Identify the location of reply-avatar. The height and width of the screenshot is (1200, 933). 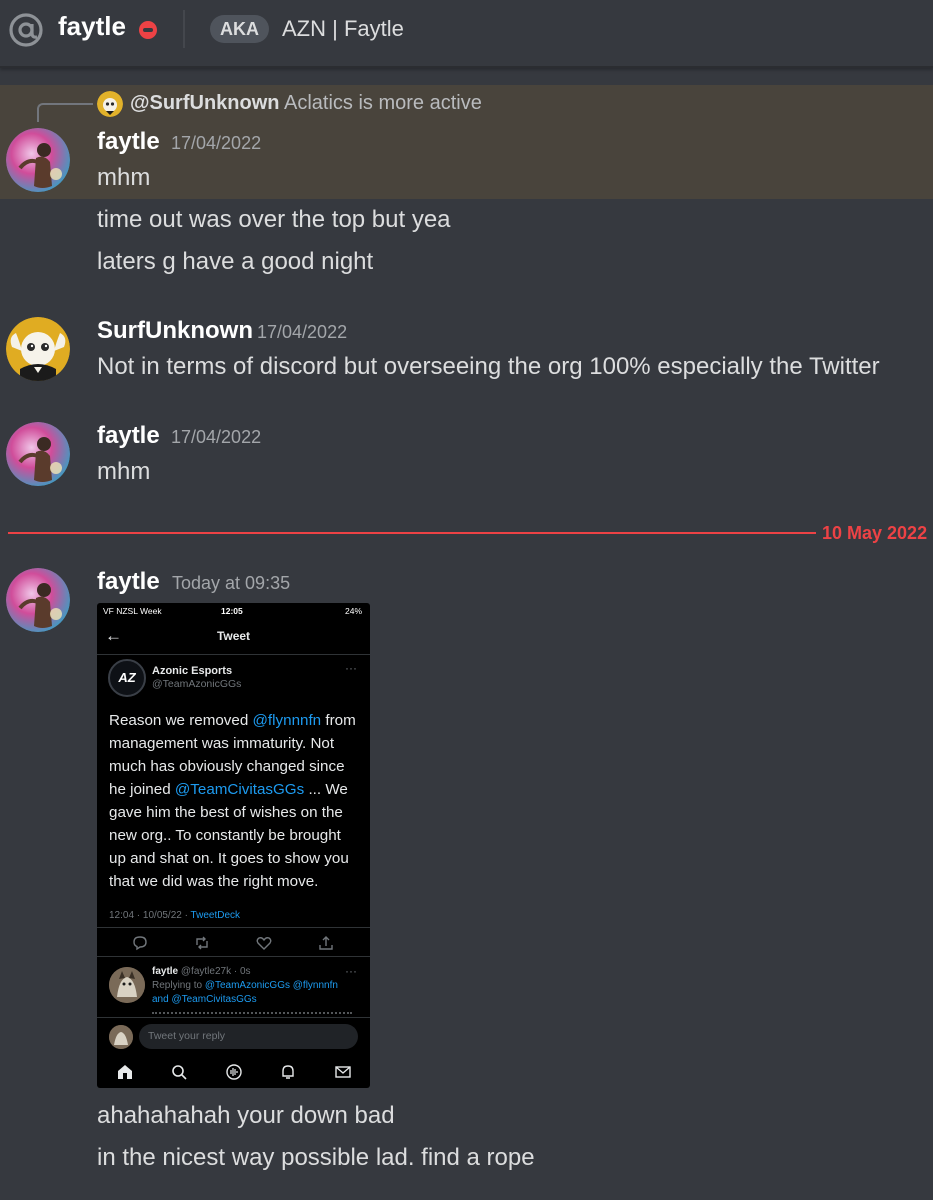
(110, 104).